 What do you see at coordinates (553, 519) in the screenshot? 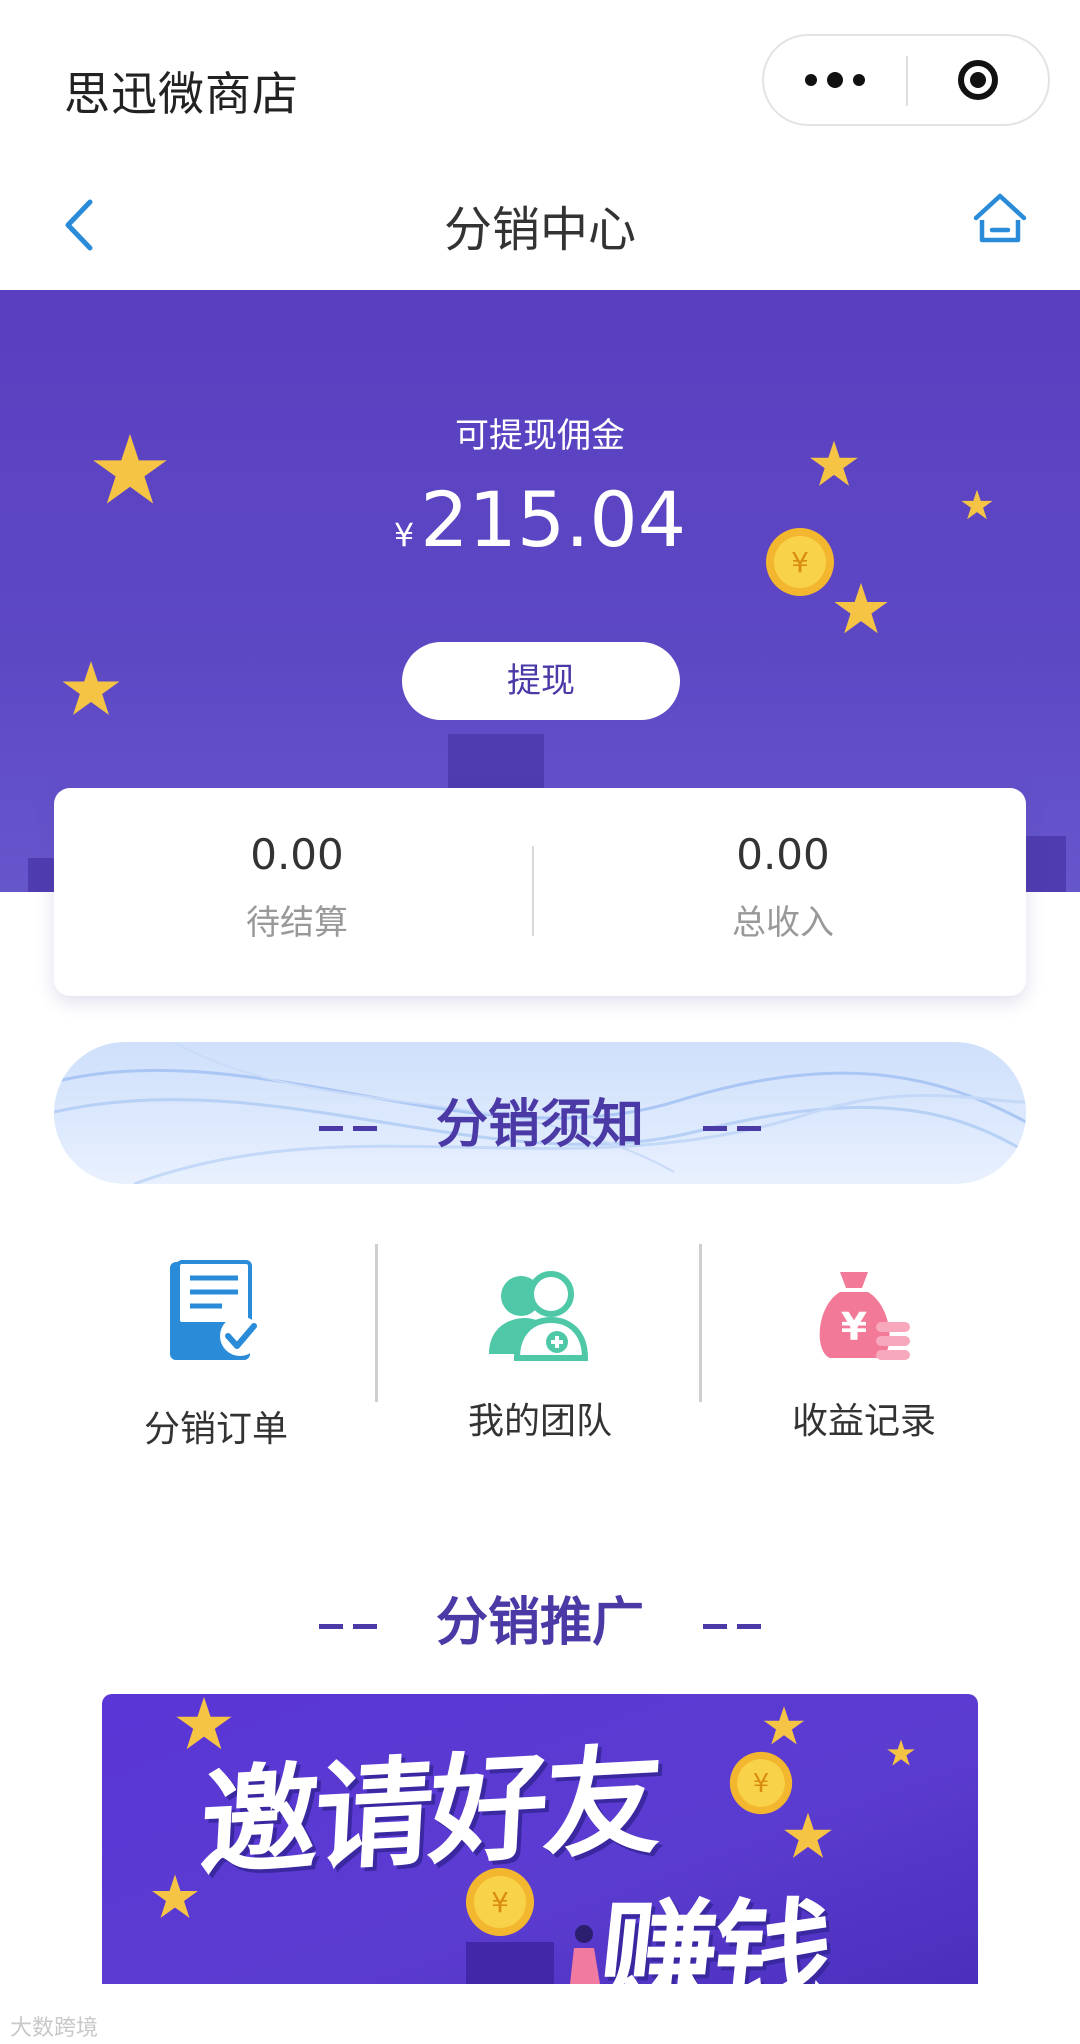
I see `amount-value: 215.04` at bounding box center [553, 519].